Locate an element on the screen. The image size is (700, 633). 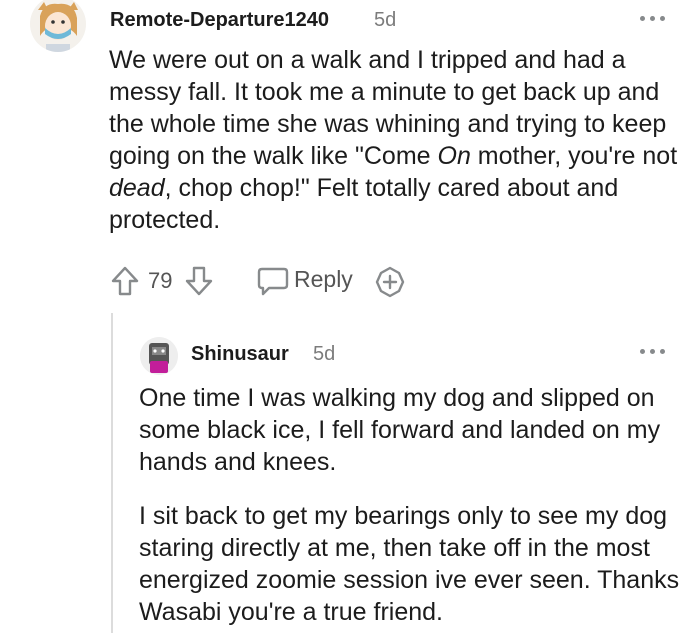
avatar is located at coordinates (58, 26).